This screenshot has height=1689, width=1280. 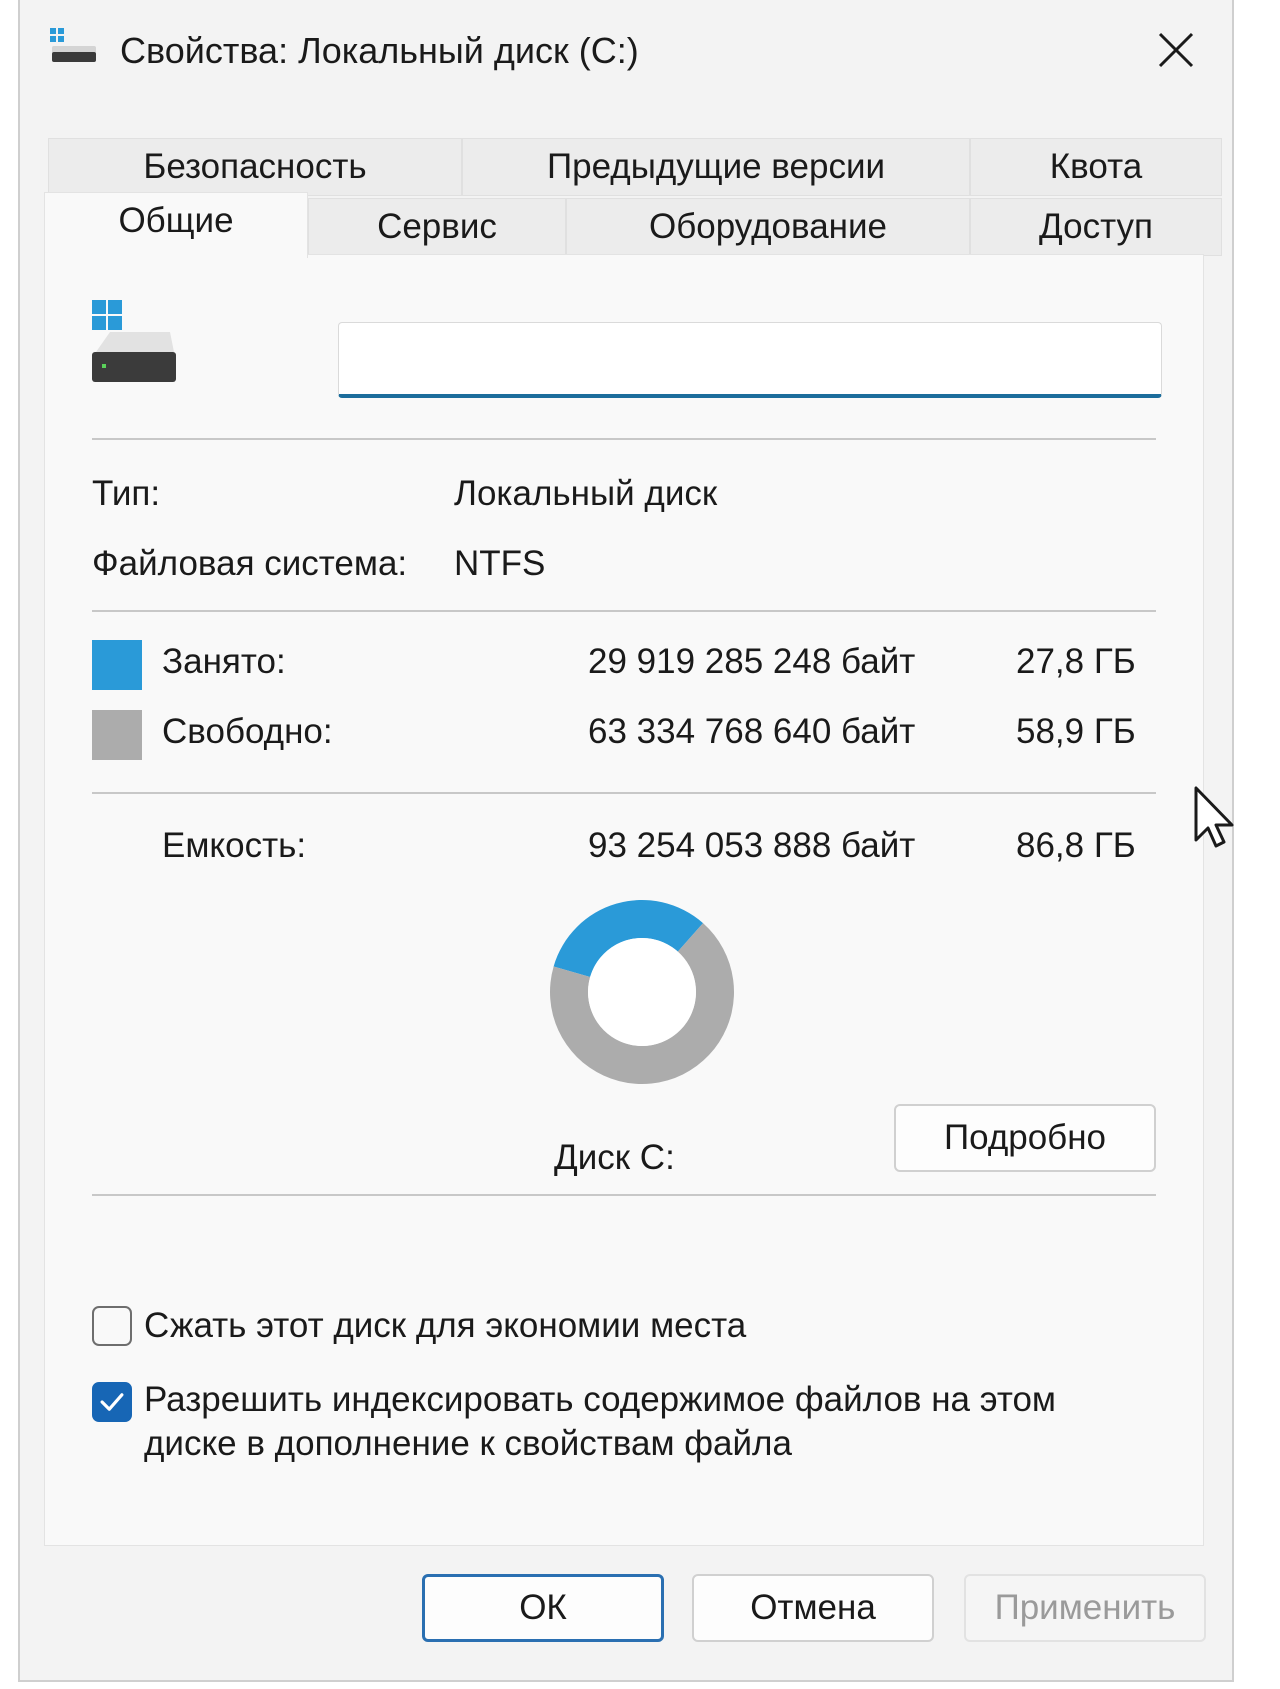 I want to click on volume-label-input, so click(x=750, y=360).